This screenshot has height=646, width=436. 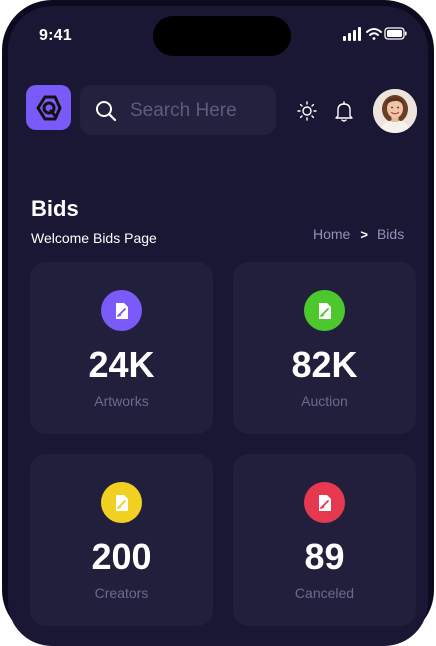 What do you see at coordinates (222, 36) in the screenshot?
I see `dynamic-island` at bounding box center [222, 36].